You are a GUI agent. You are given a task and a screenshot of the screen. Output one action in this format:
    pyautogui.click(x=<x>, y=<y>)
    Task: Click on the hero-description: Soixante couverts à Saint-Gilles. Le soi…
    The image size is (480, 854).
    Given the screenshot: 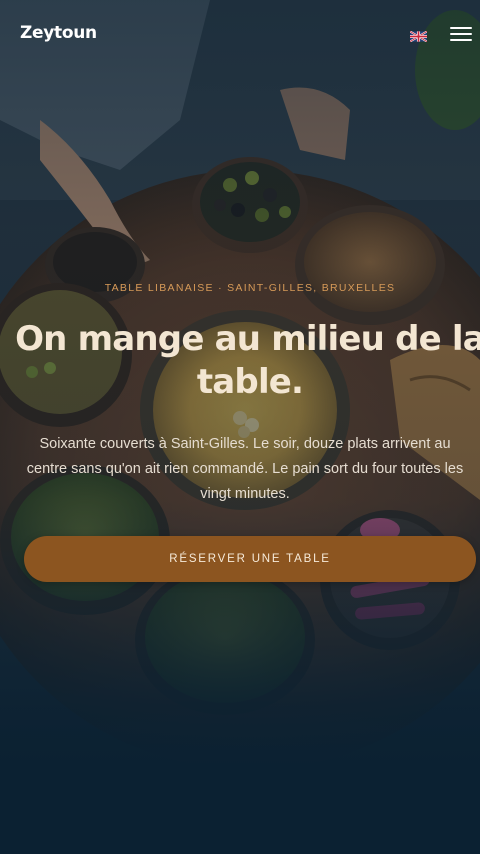 What is the action you would take?
    pyautogui.click(x=245, y=469)
    